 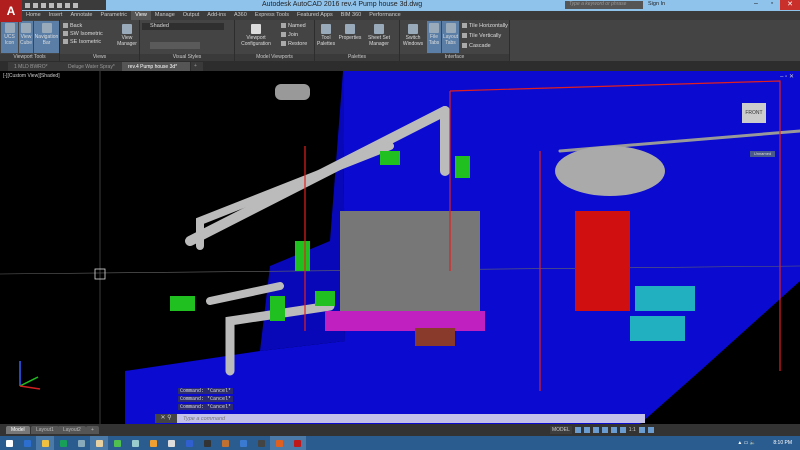 I want to click on visual-style-field, so click(x=175, y=45).